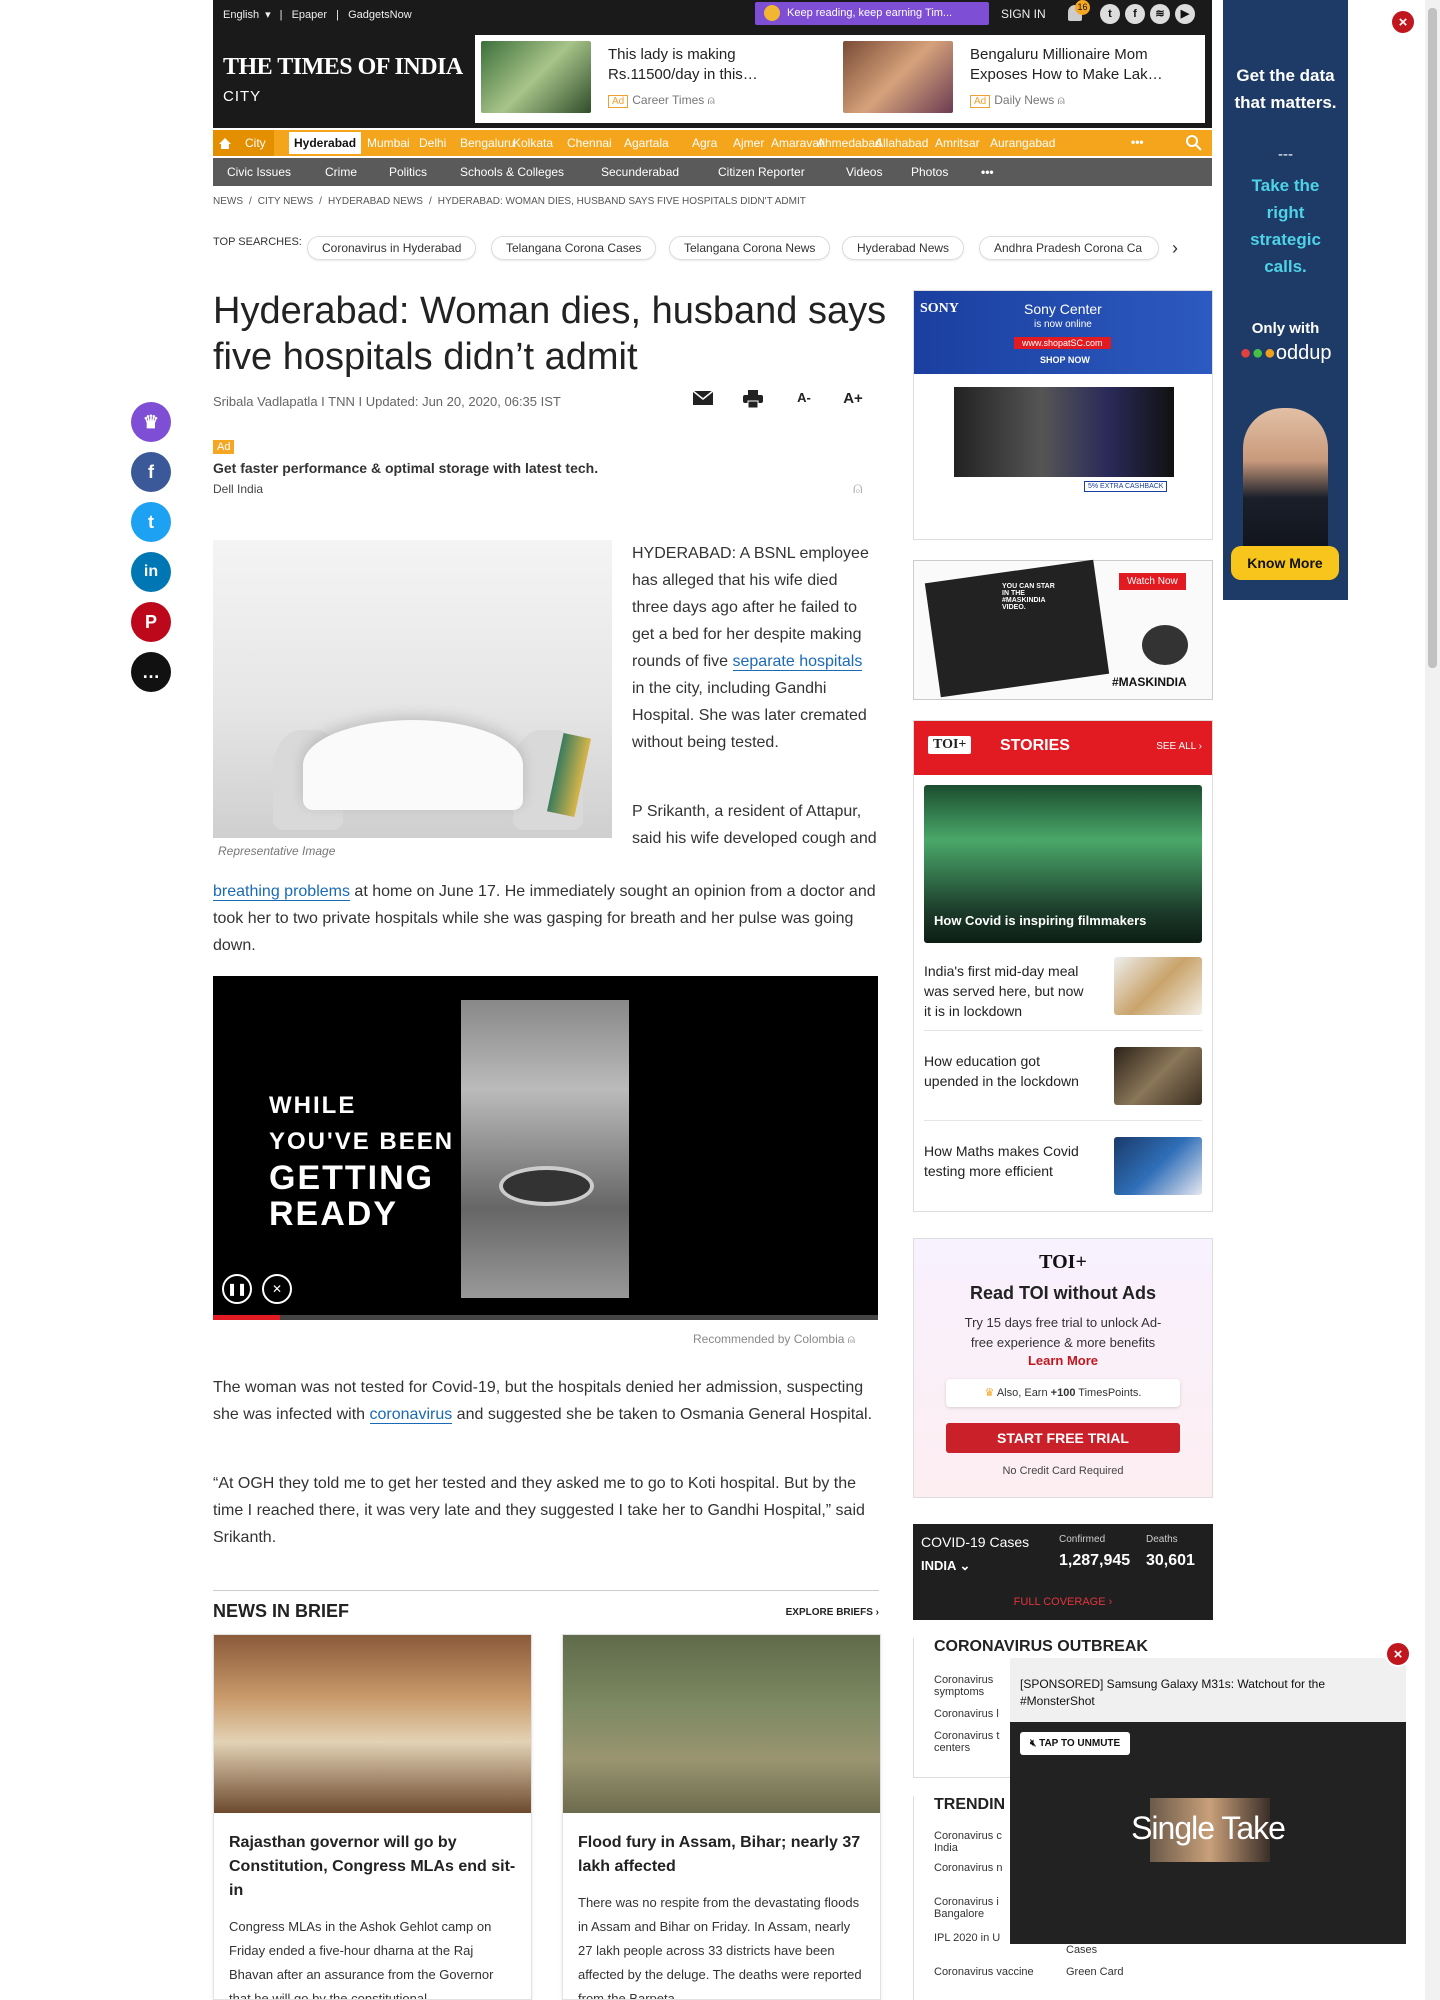  What do you see at coordinates (1023, 14) in the screenshot?
I see `sign-in-link: SIGN IN` at bounding box center [1023, 14].